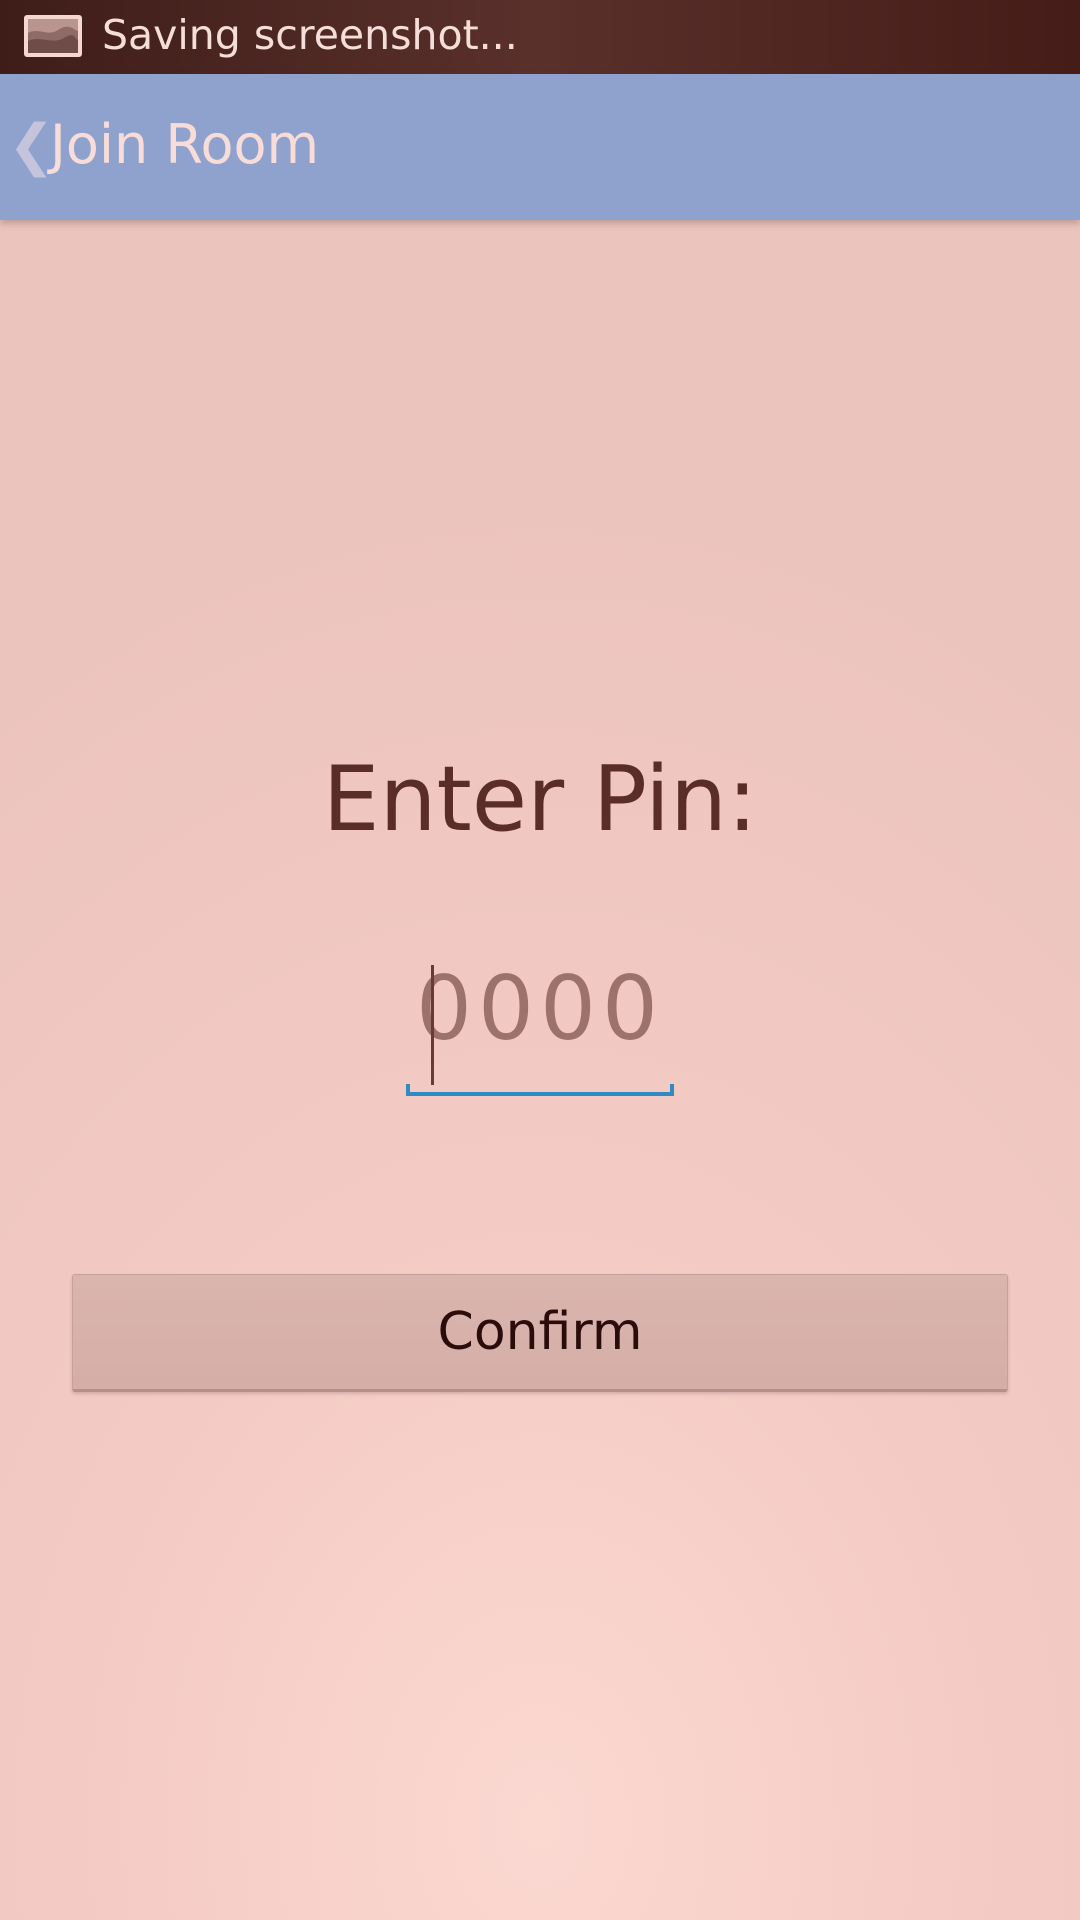  What do you see at coordinates (184, 145) in the screenshot?
I see `action-bar-title: Join Room` at bounding box center [184, 145].